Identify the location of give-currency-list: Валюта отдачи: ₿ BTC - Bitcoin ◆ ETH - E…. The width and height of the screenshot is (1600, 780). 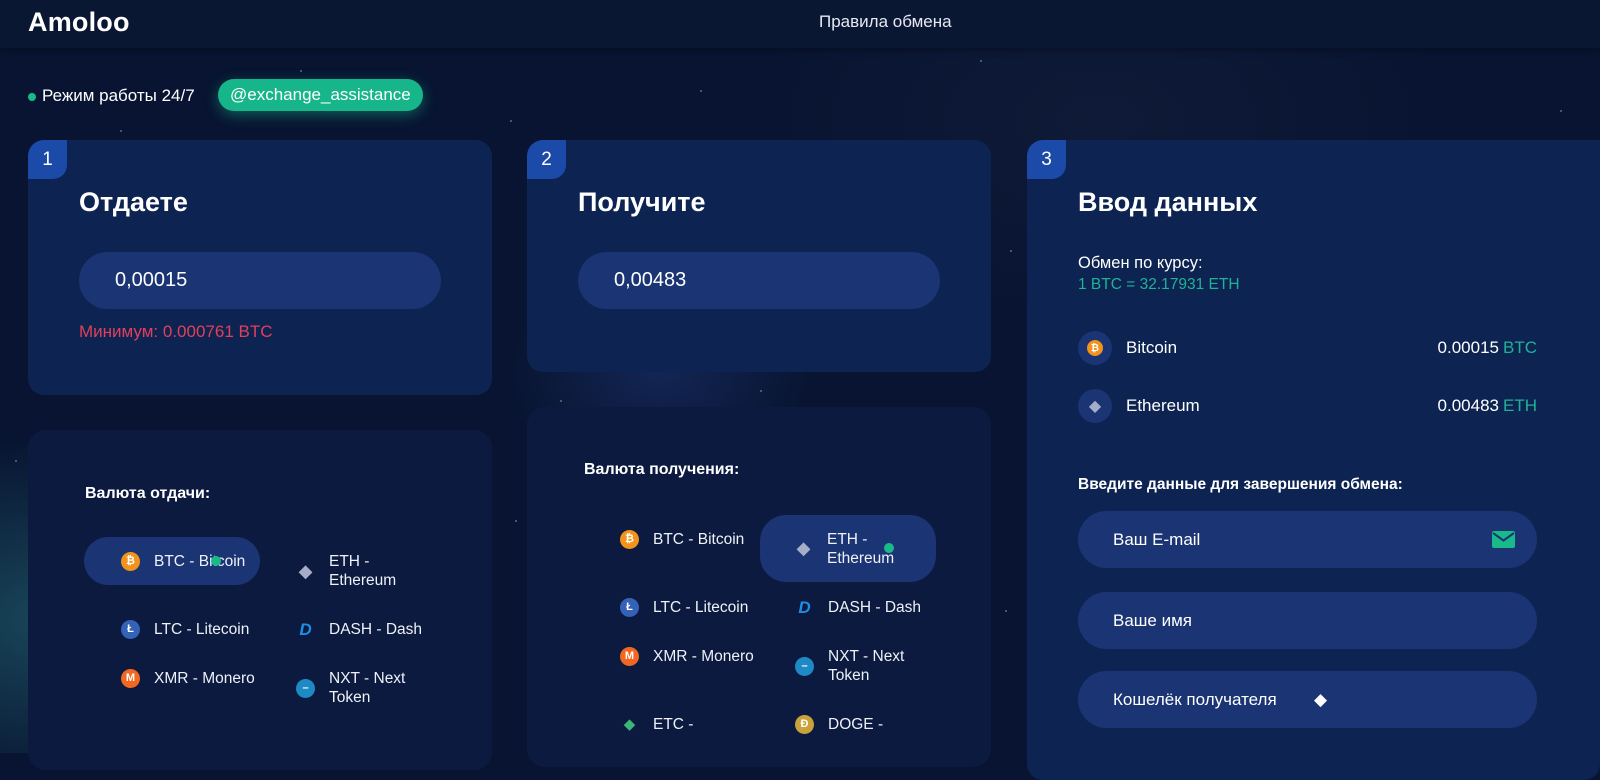
(260, 600).